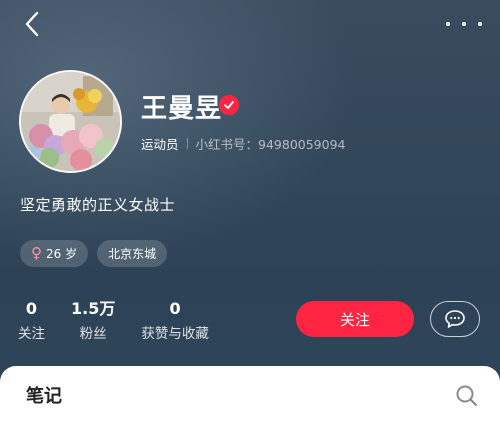  I want to click on search-icon, so click(467, 396).